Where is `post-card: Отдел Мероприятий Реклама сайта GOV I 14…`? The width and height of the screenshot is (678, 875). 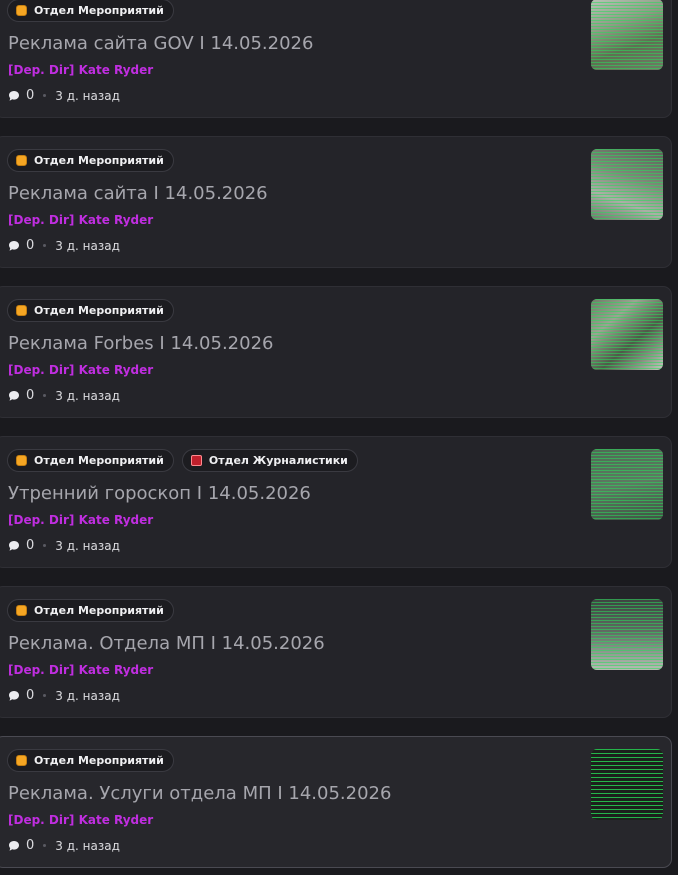 post-card: Отдел Мероприятий Реклама сайта GOV I 14… is located at coordinates (336, 59).